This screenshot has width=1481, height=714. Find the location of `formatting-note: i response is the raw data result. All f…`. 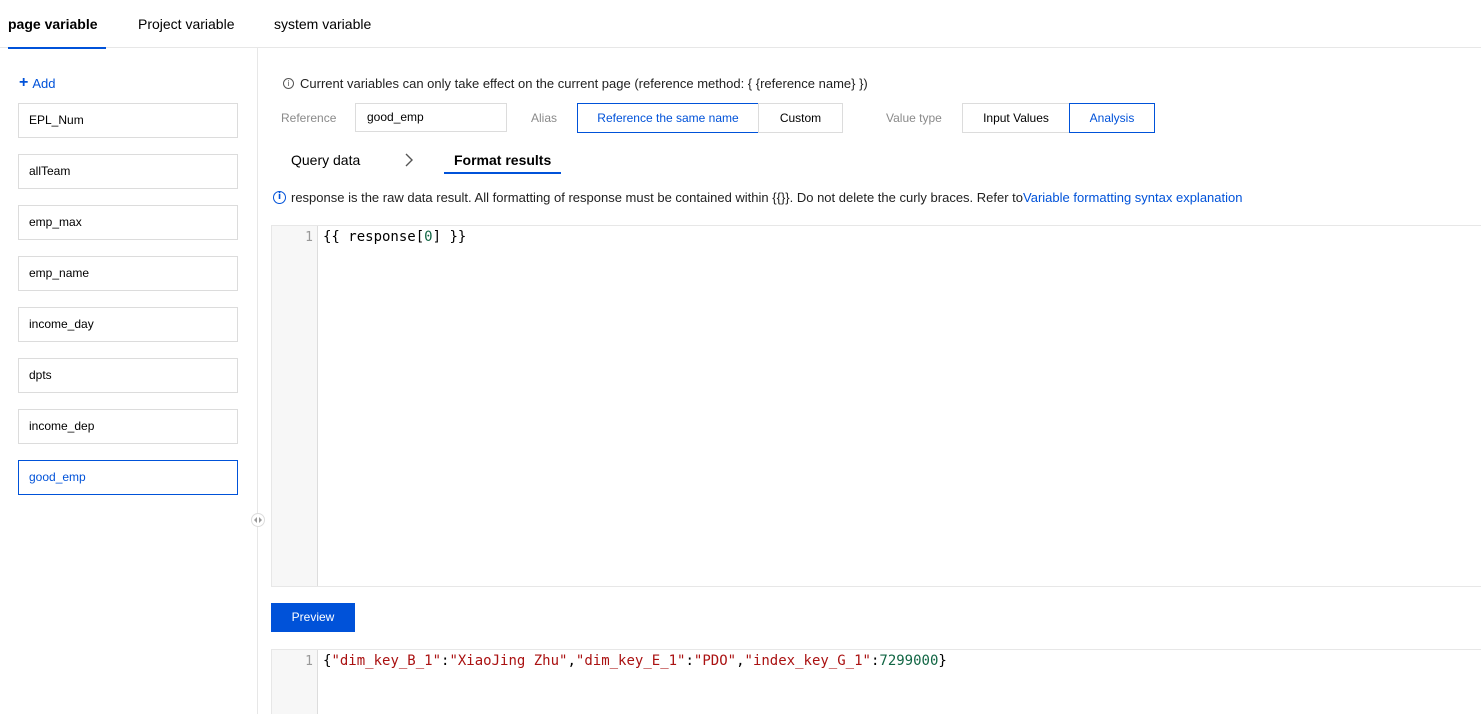

formatting-note: i response is the raw data result. All f… is located at coordinates (757, 197).